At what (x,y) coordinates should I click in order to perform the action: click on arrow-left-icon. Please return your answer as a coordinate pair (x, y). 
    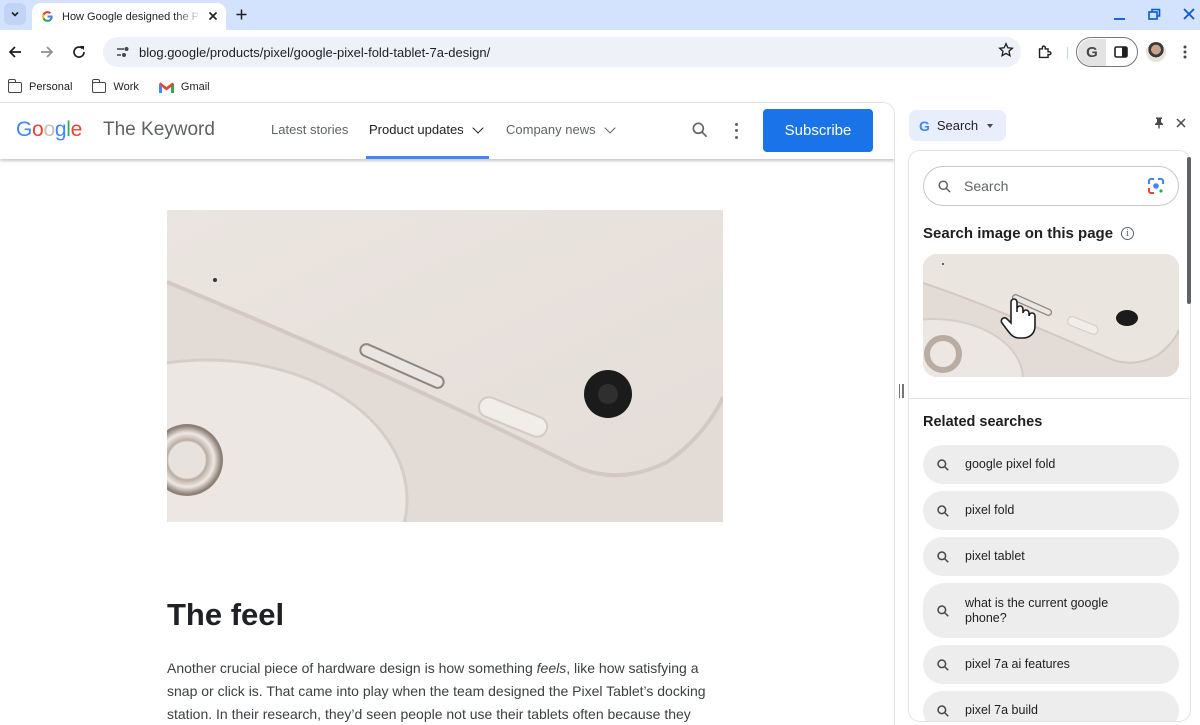
    Looking at the image, I should click on (14, 52).